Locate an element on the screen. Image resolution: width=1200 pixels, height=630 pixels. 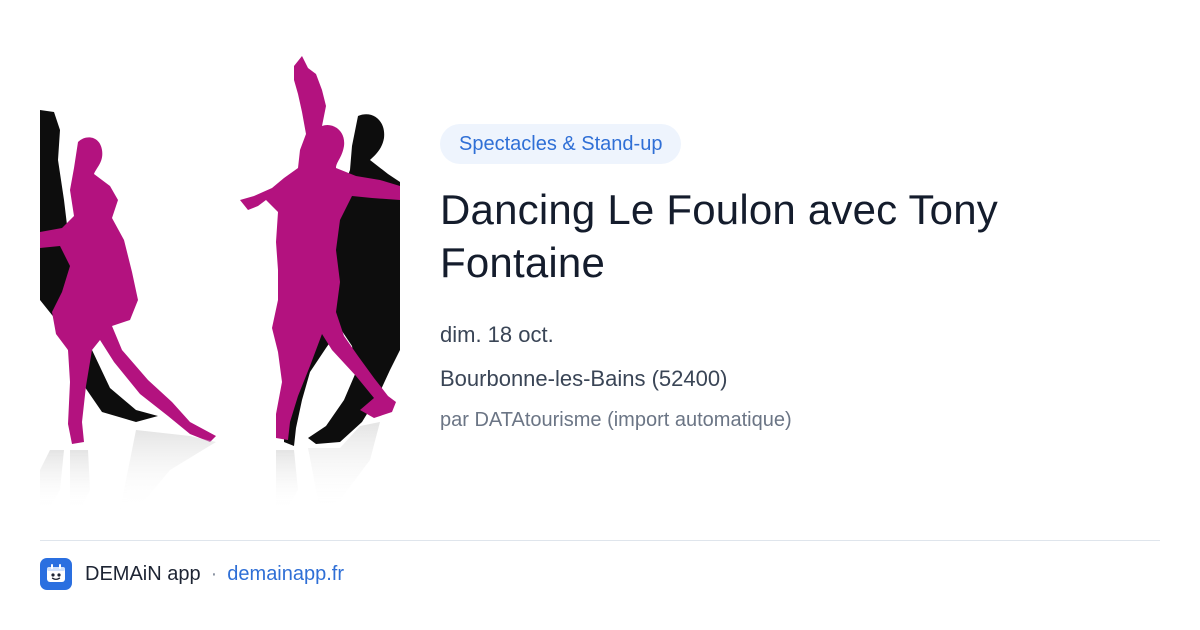
footer-divider is located at coordinates (600, 540).